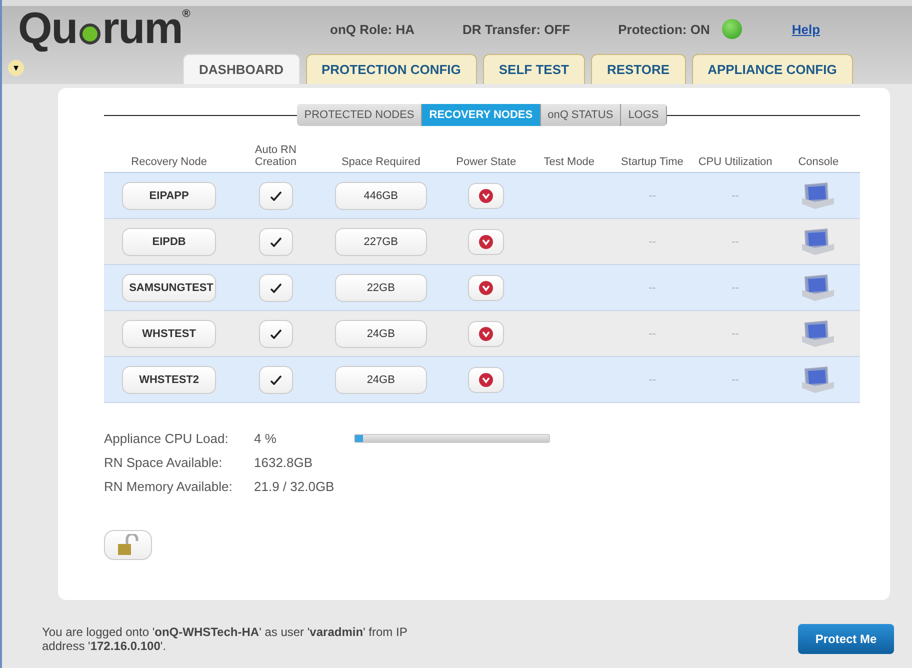  What do you see at coordinates (846, 639) in the screenshot?
I see `protect-me-button: Protect Me` at bounding box center [846, 639].